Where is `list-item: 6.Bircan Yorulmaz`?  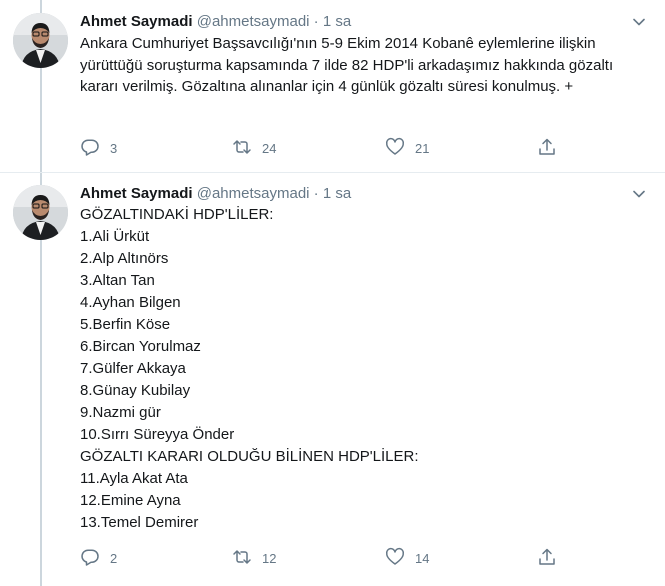
list-item: 6.Bircan Yorulmaz is located at coordinates (140, 346).